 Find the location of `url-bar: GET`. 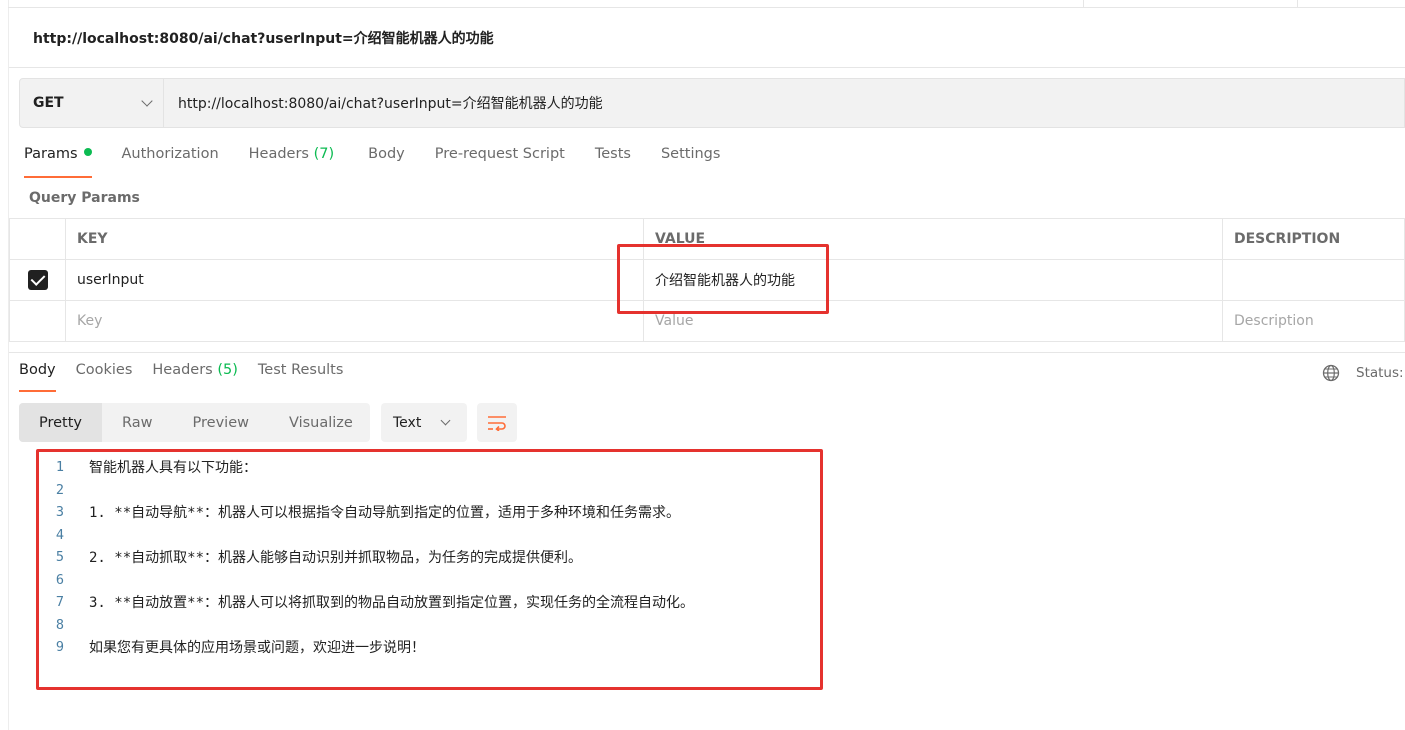

url-bar: GET is located at coordinates (712, 103).